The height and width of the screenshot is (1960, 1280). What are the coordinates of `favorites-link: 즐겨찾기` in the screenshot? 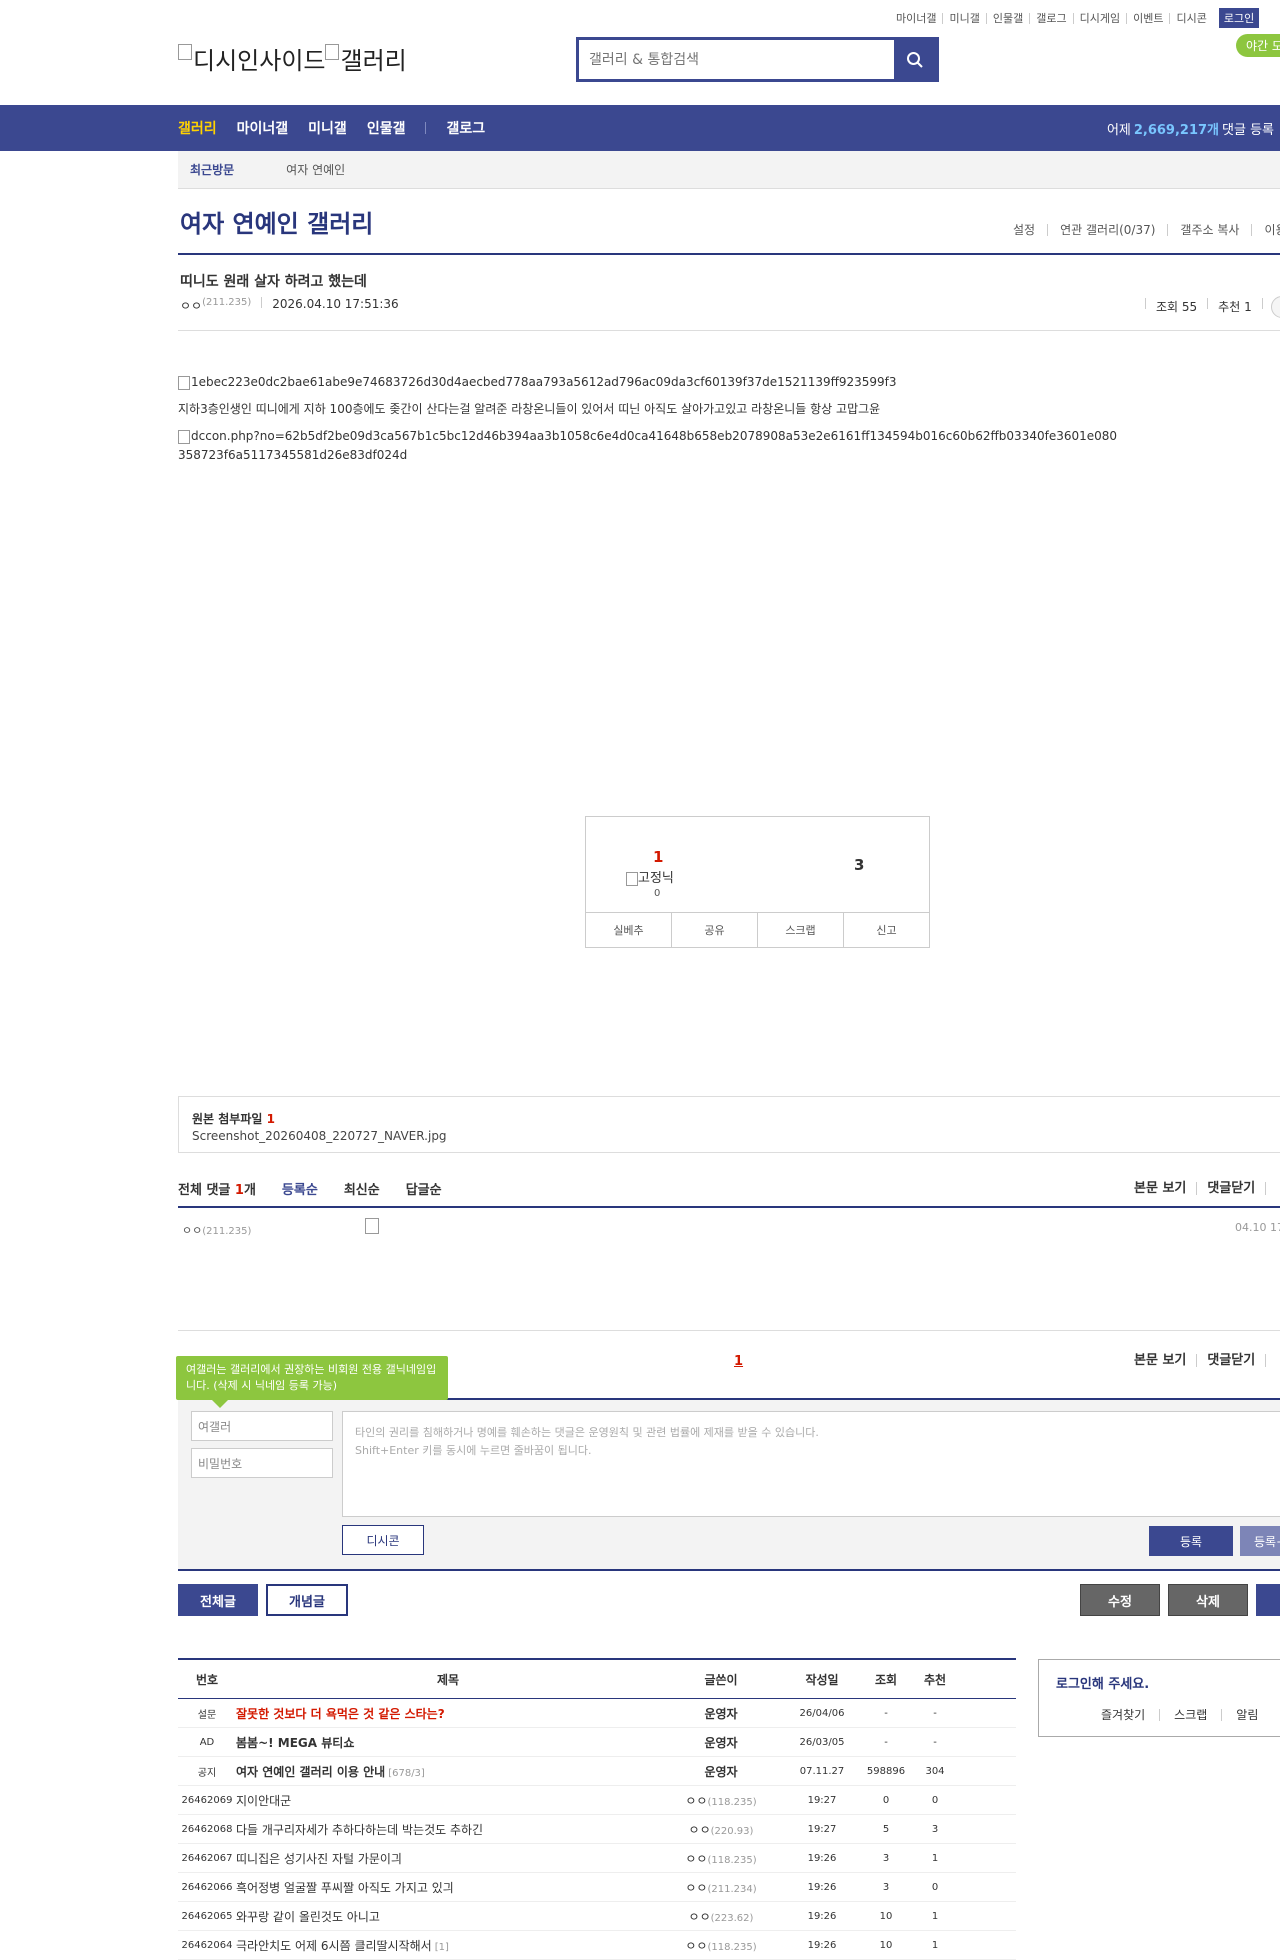 It's located at (1123, 1715).